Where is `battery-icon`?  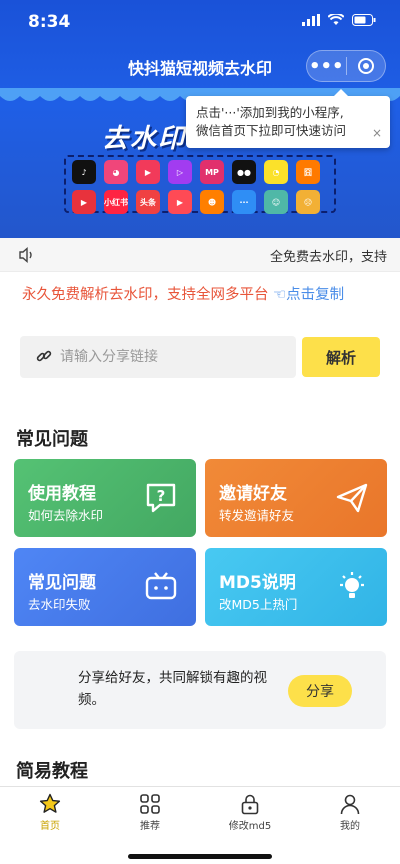
battery-icon is located at coordinates (364, 20).